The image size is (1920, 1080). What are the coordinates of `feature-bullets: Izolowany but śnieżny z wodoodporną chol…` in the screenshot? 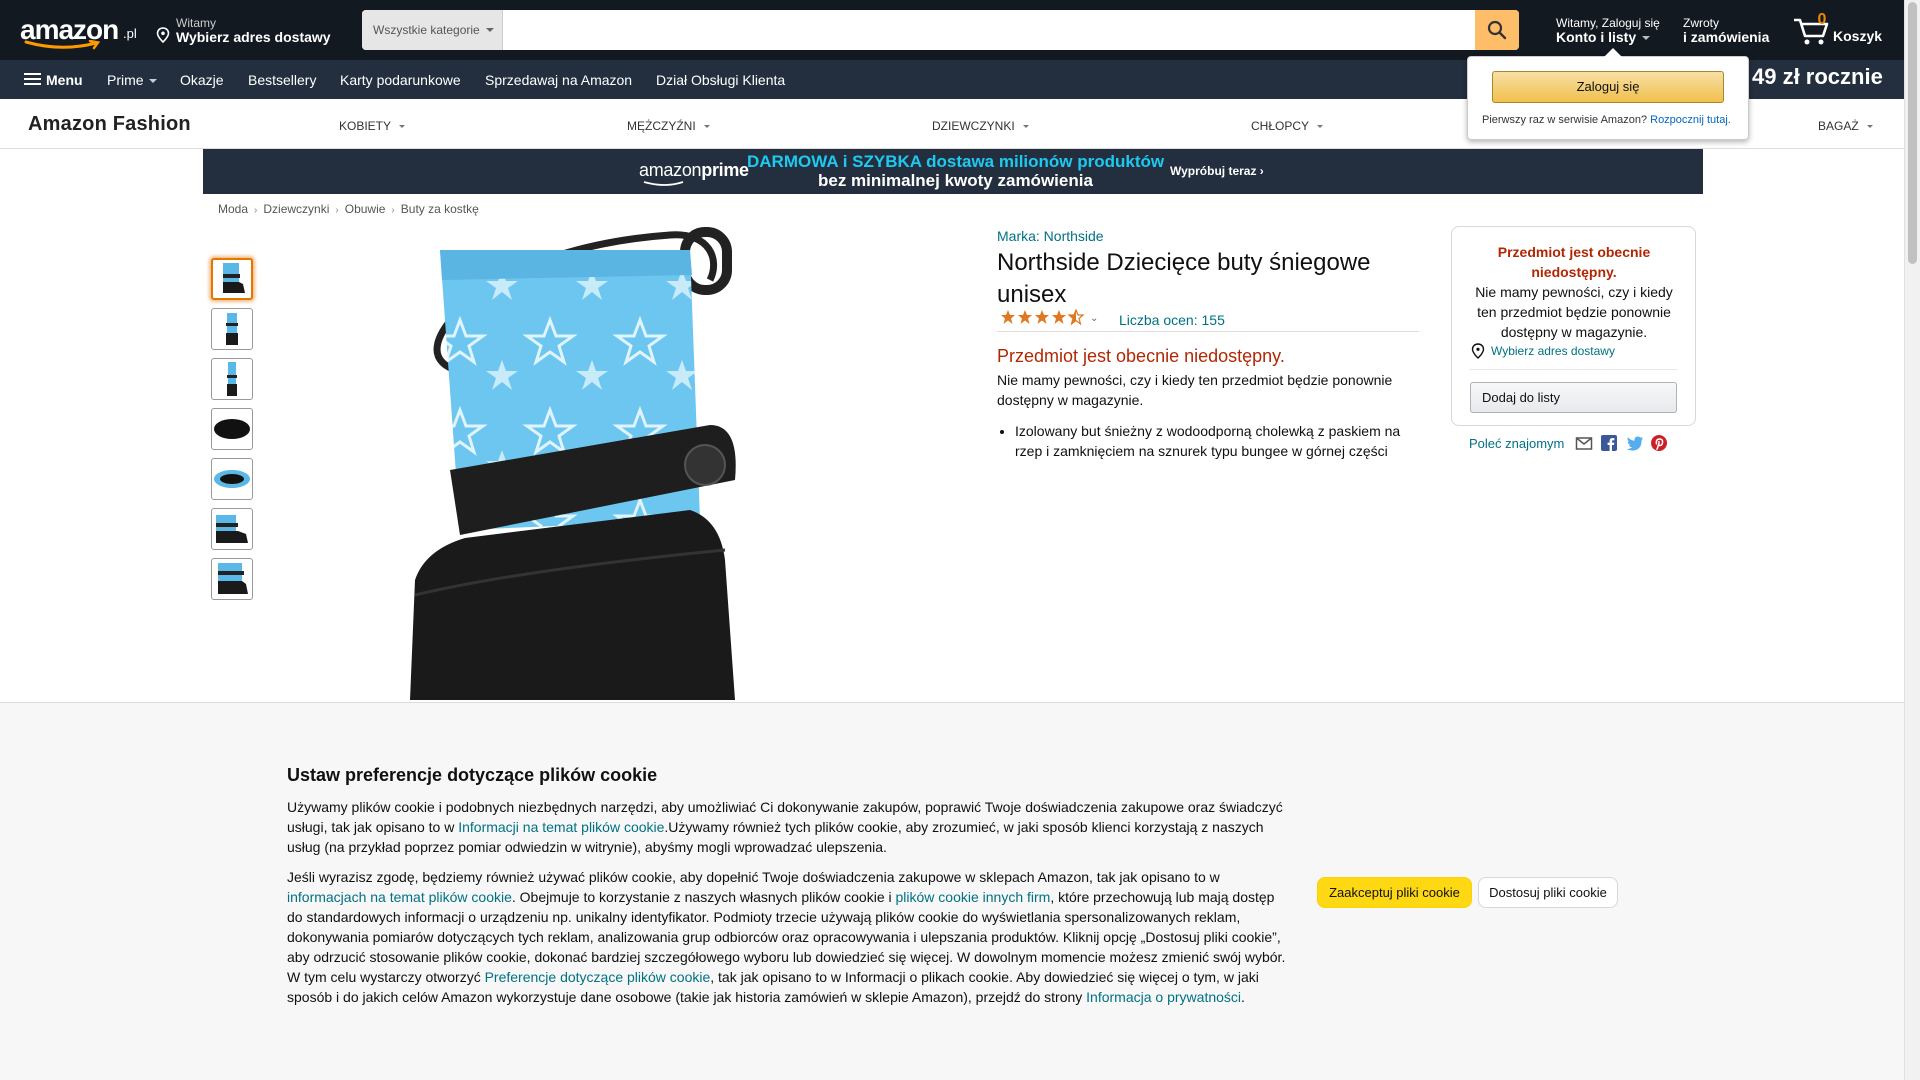 It's located at (1217, 441).